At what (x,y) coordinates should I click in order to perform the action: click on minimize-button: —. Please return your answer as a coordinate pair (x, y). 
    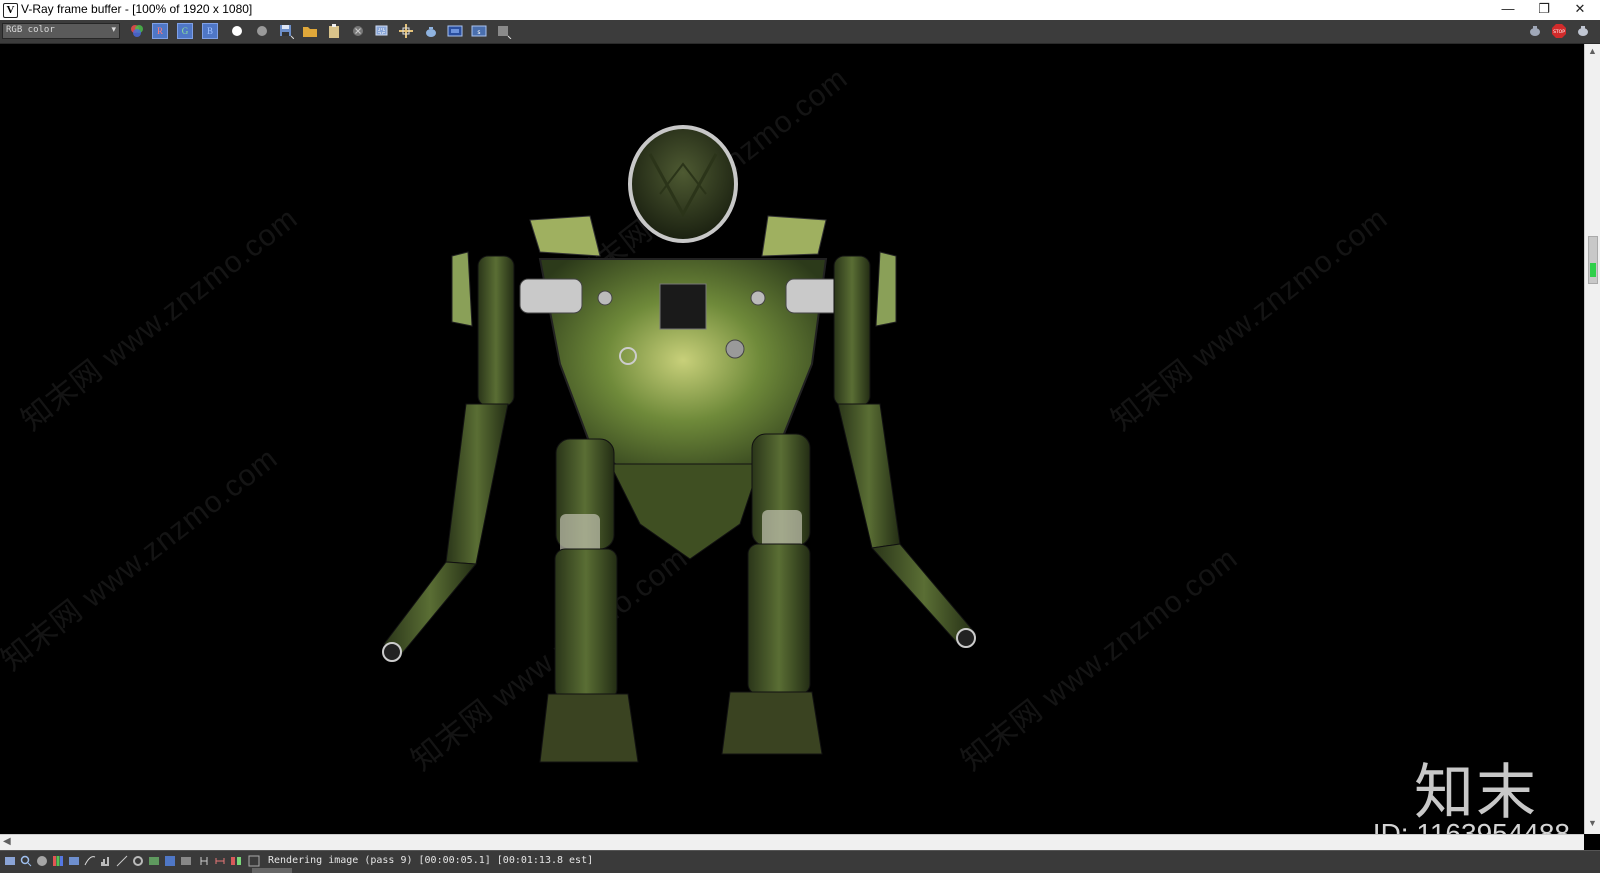
    Looking at the image, I should click on (1508, 10).